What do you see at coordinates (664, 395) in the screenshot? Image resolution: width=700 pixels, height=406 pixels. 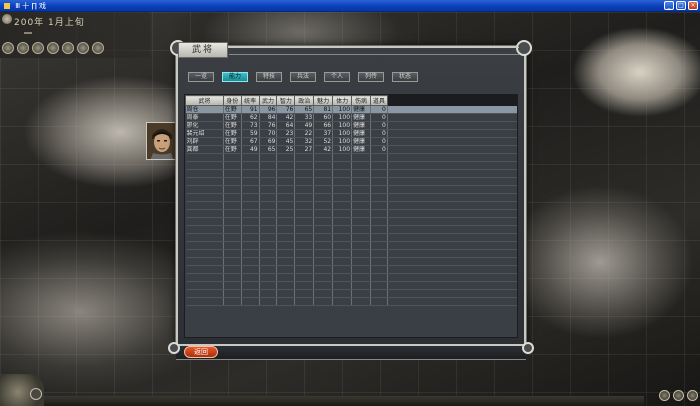 I see `settings-icon` at bounding box center [664, 395].